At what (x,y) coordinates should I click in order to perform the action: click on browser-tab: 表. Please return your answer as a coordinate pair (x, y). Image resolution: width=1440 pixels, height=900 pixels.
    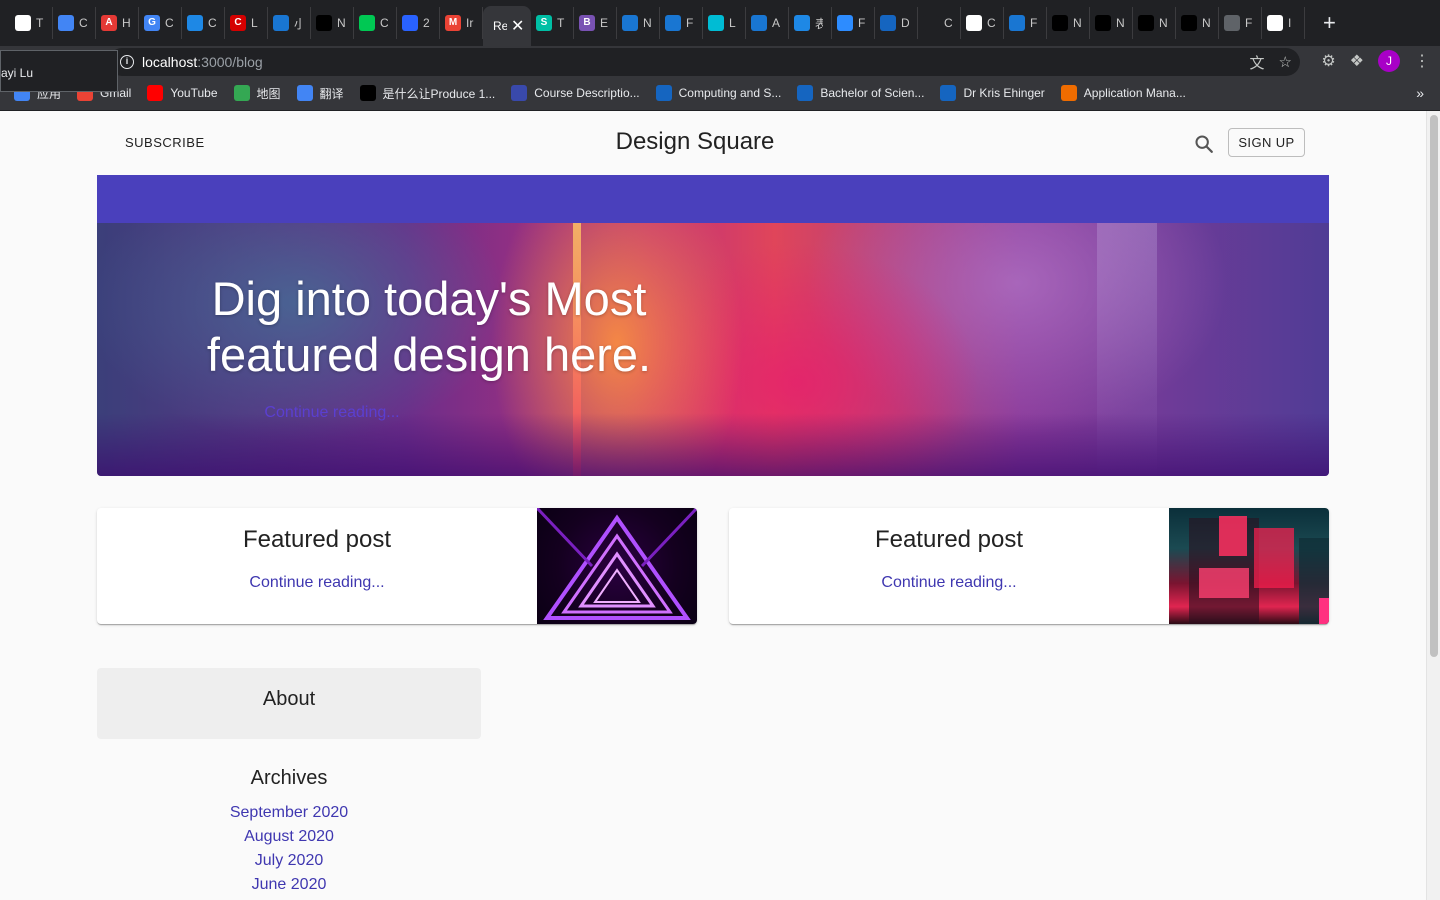
    Looking at the image, I should click on (810, 23).